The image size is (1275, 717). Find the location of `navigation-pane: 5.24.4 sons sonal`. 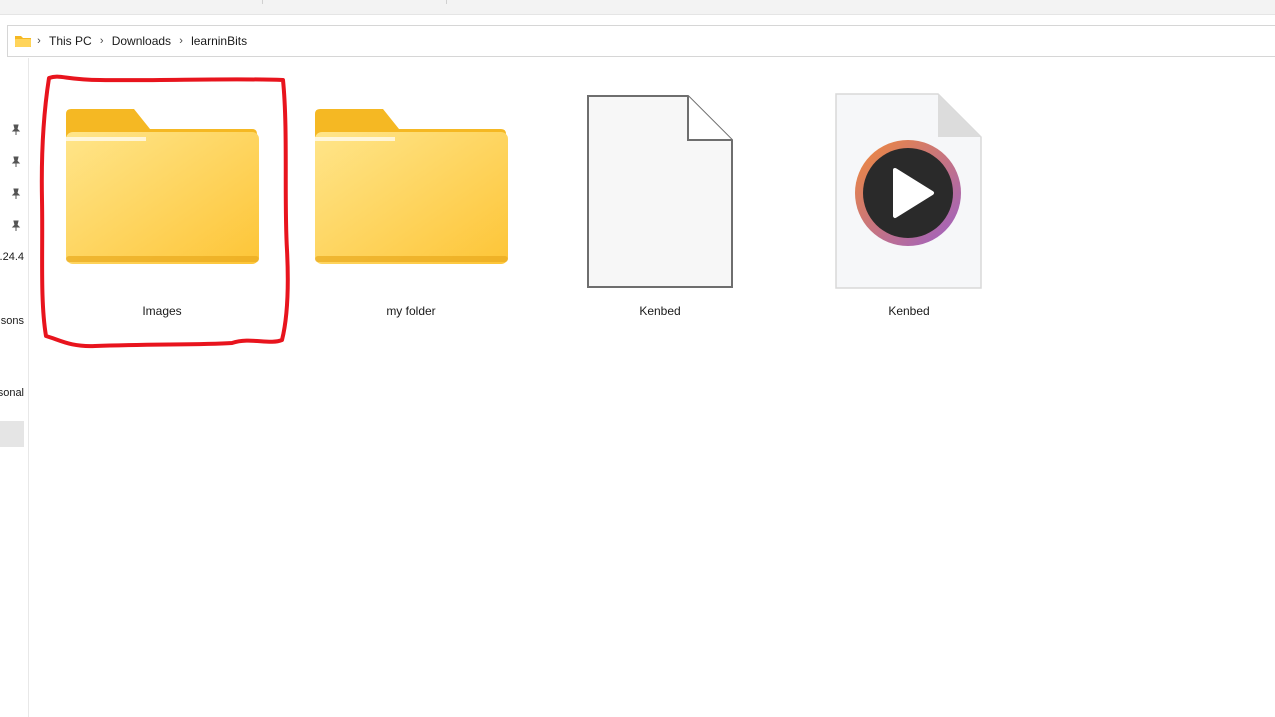

navigation-pane: 5.24.4 sons sonal is located at coordinates (14, 387).